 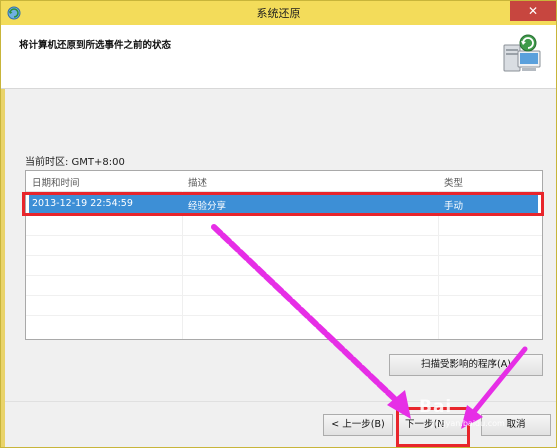 I want to click on column-header-type: 类型, so click(x=453, y=182).